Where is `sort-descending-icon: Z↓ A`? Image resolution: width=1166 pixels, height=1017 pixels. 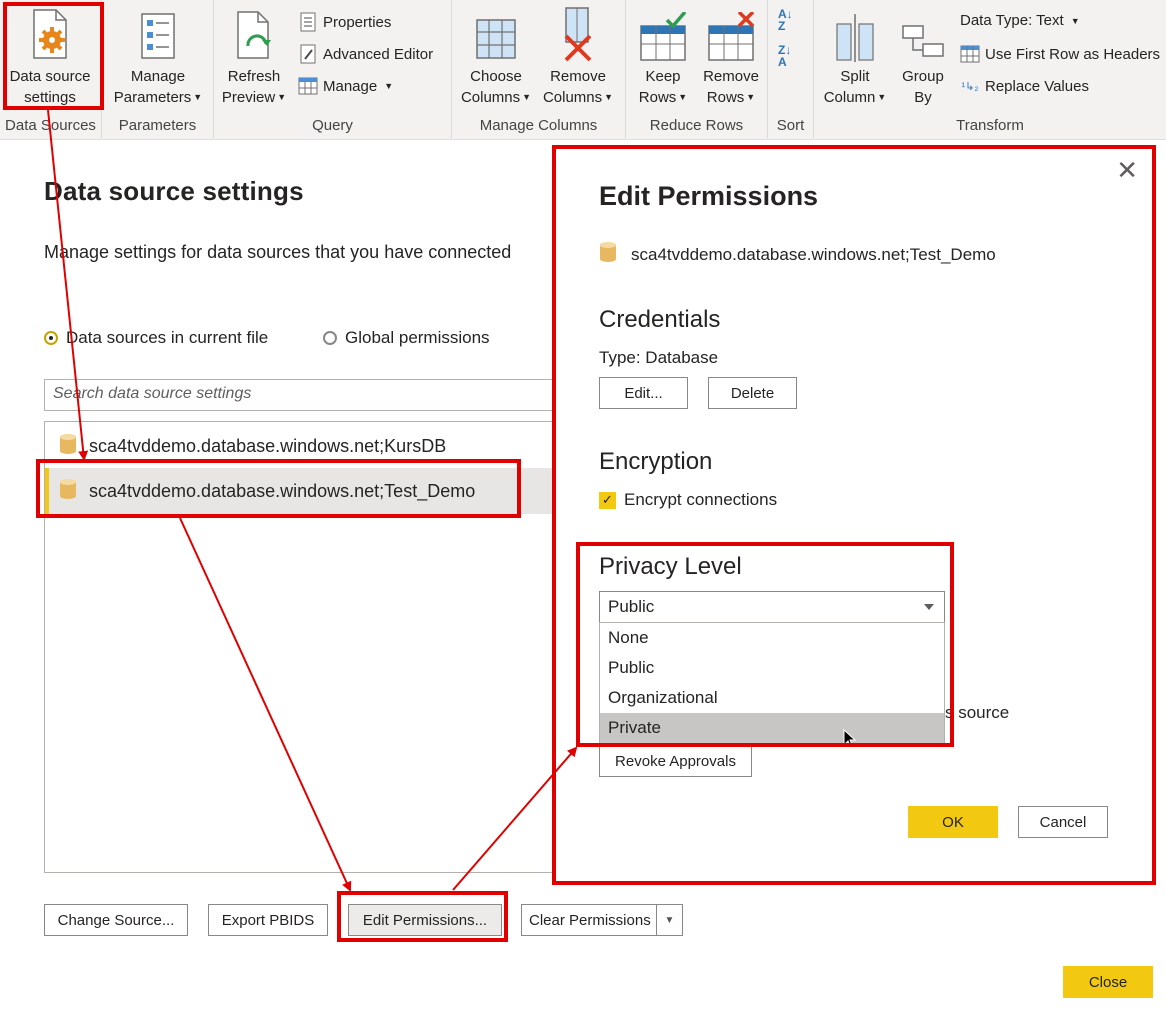
sort-descending-icon: Z↓ A is located at coordinates (785, 56).